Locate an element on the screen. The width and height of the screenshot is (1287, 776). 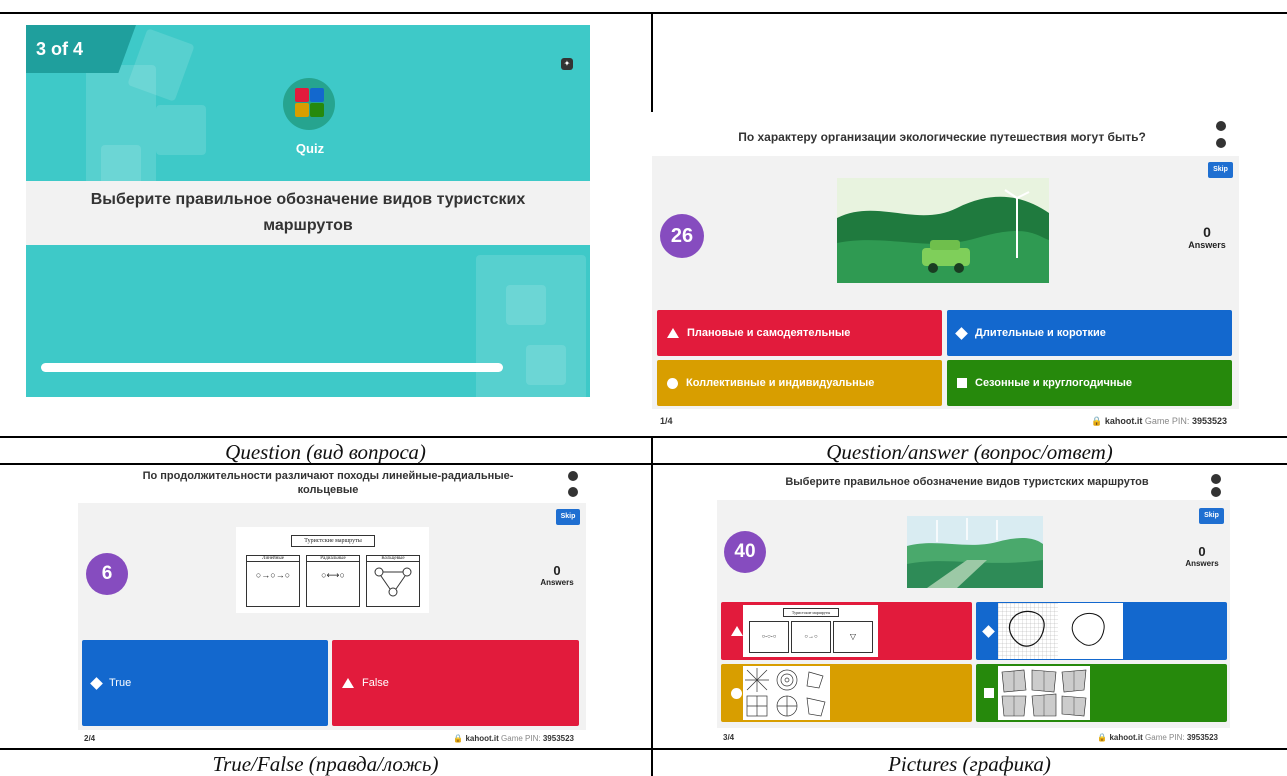
caption-pictures: Pictures (графика) is located at coordinates (969, 764).